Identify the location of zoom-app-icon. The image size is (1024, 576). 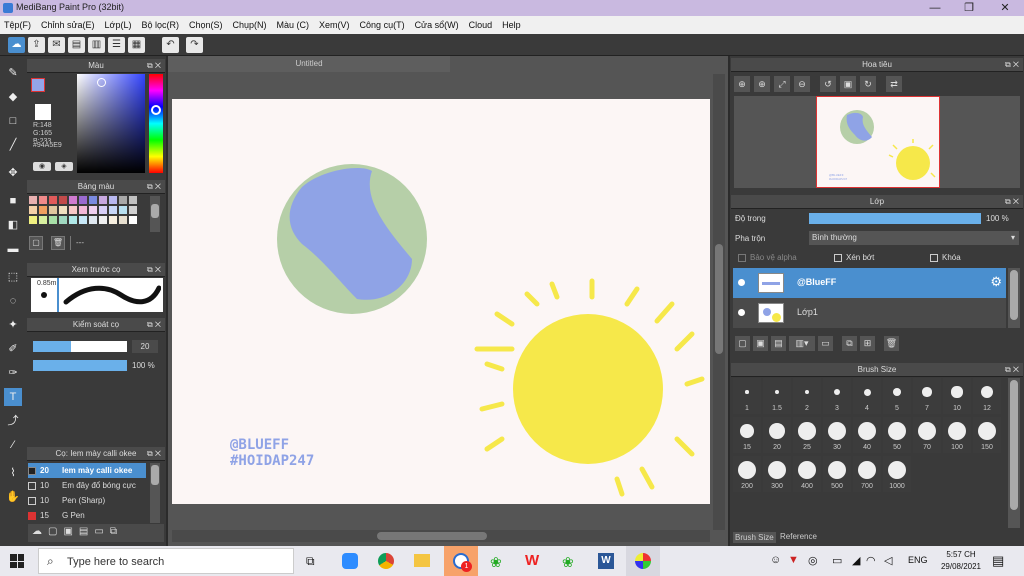
(350, 561).